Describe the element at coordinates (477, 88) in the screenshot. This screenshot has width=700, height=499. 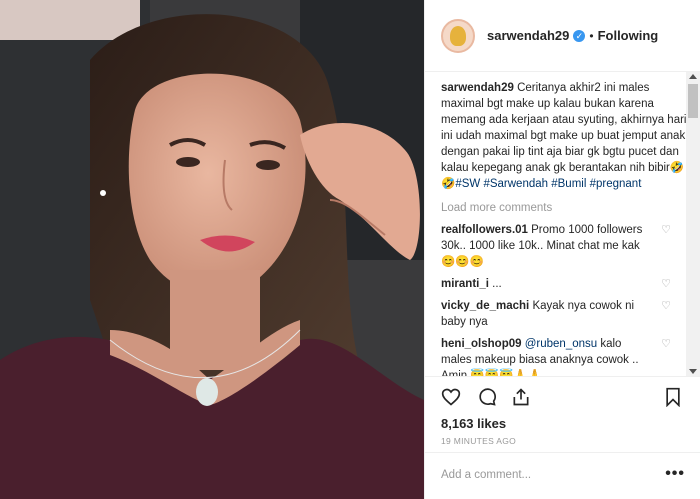
I see `caption-username: sarwendah29` at that location.